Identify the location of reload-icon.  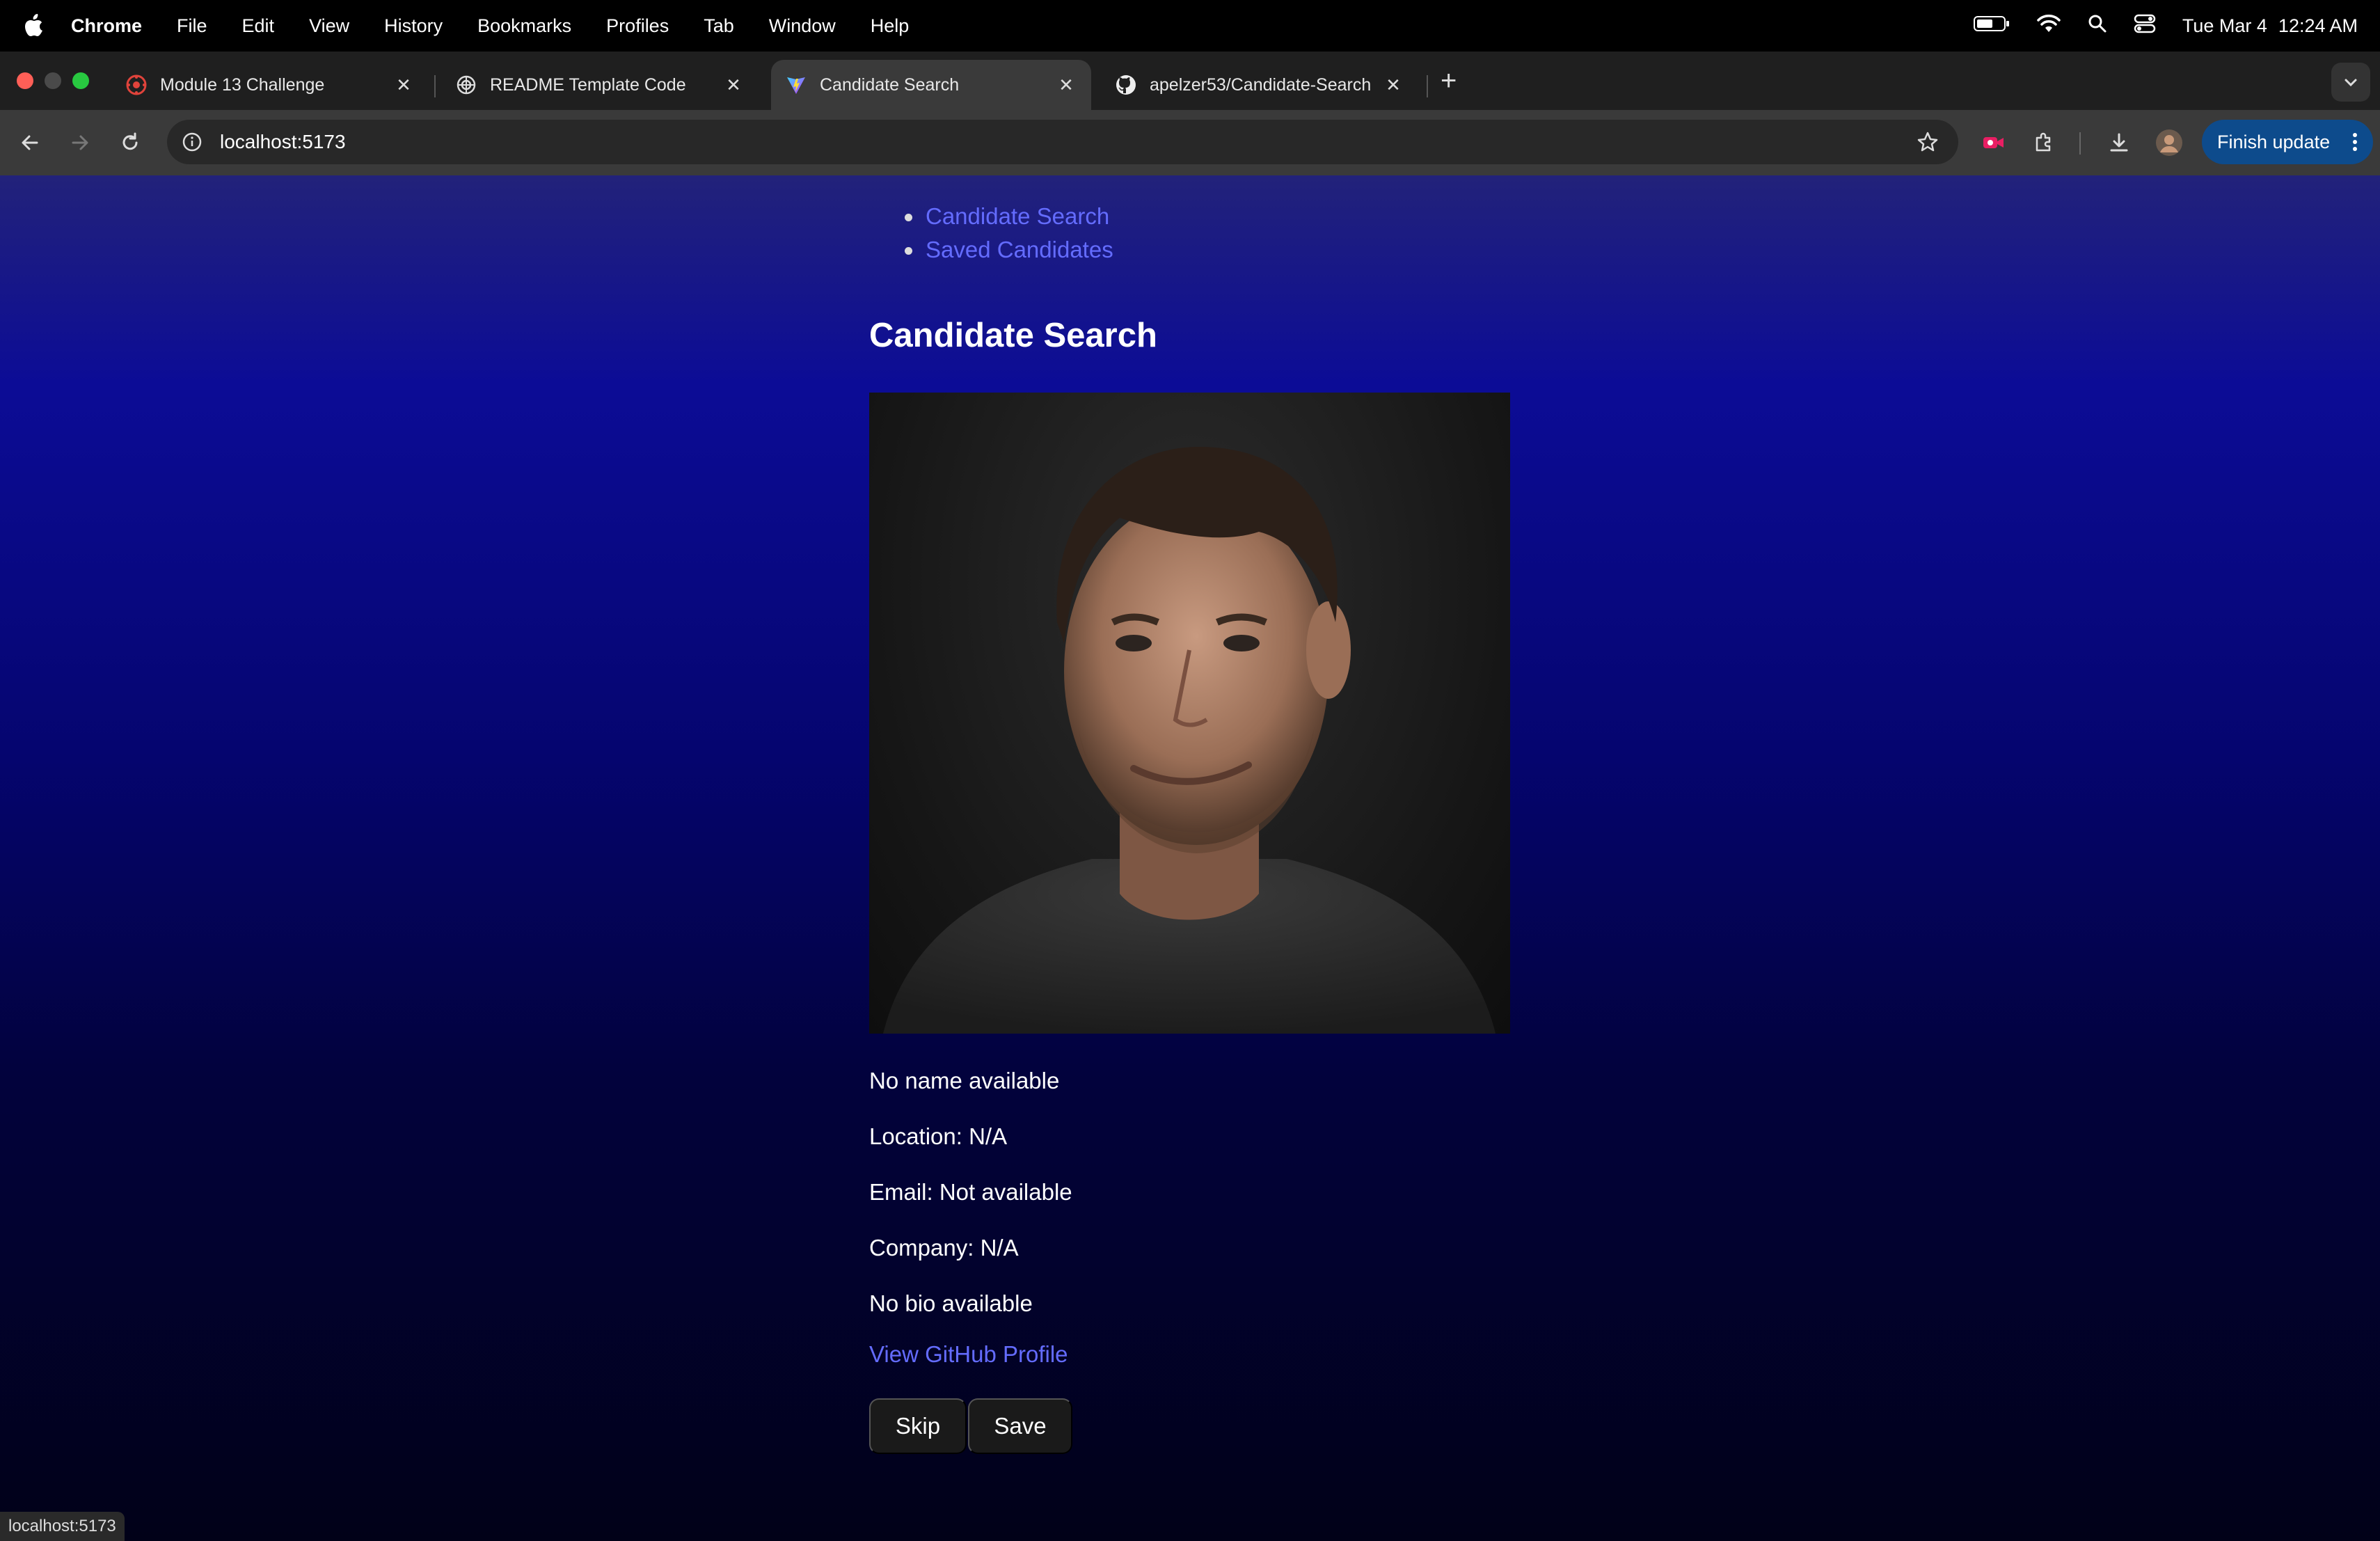
(130, 141).